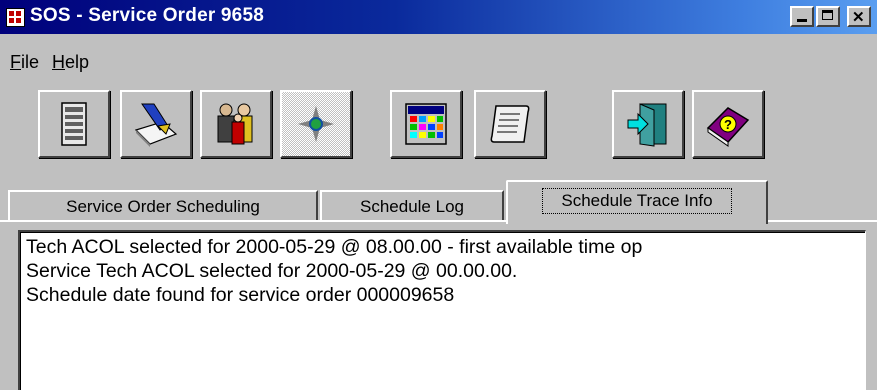 The height and width of the screenshot is (390, 877). What do you see at coordinates (24, 62) in the screenshot?
I see `menu-file: File` at bounding box center [24, 62].